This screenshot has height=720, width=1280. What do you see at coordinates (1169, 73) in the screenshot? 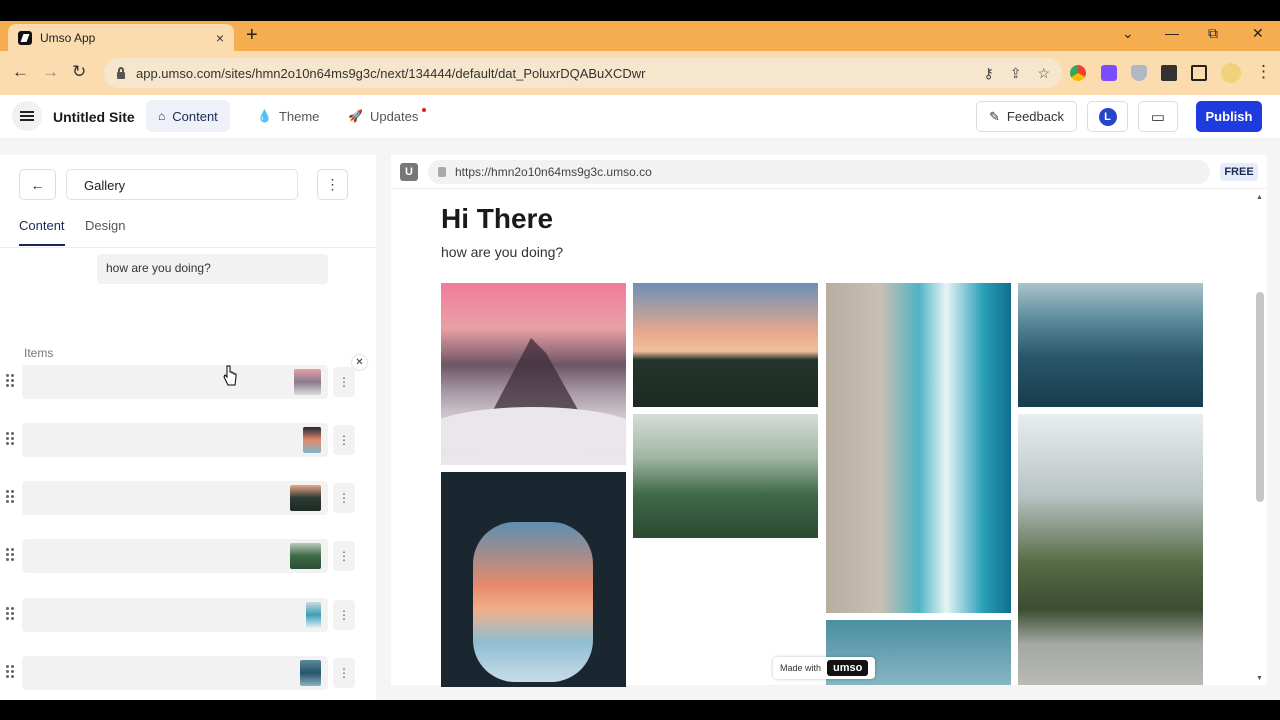
I see `extensions-puzzle-icon` at bounding box center [1169, 73].